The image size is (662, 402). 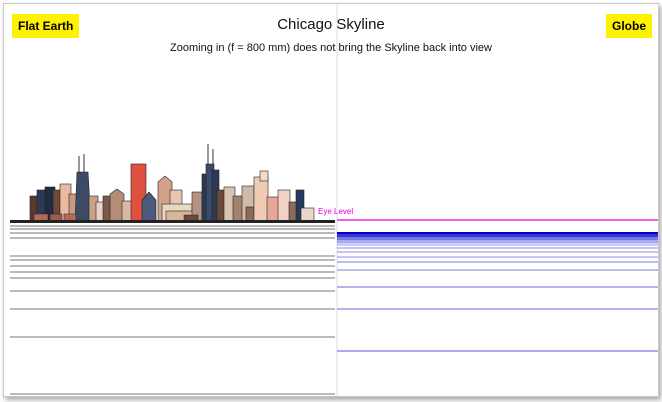 What do you see at coordinates (172, 183) in the screenshot?
I see `chicago-skyline` at bounding box center [172, 183].